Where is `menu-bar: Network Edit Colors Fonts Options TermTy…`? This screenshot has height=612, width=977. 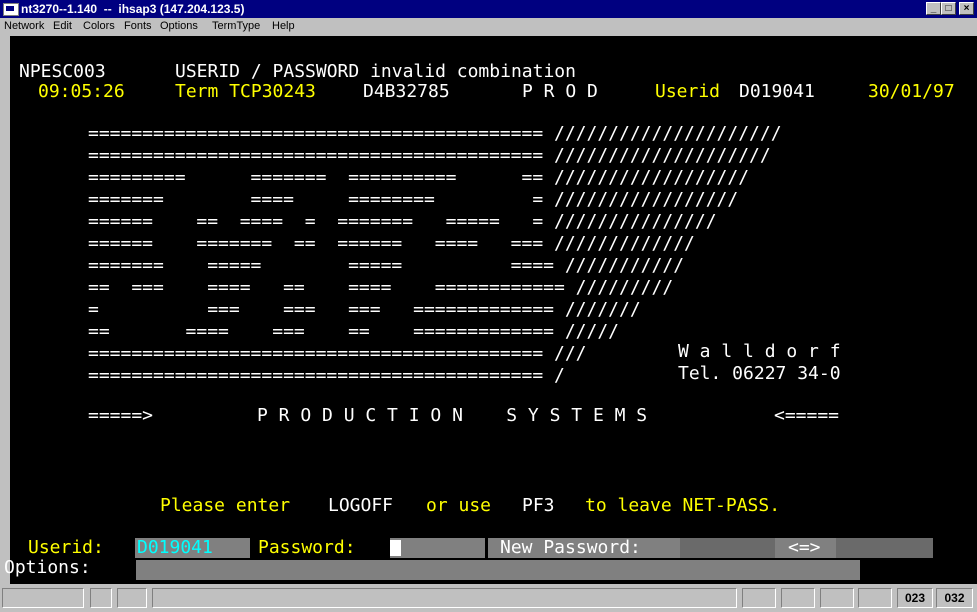 menu-bar: Network Edit Colors Fonts Options TermTy… is located at coordinates (488, 26).